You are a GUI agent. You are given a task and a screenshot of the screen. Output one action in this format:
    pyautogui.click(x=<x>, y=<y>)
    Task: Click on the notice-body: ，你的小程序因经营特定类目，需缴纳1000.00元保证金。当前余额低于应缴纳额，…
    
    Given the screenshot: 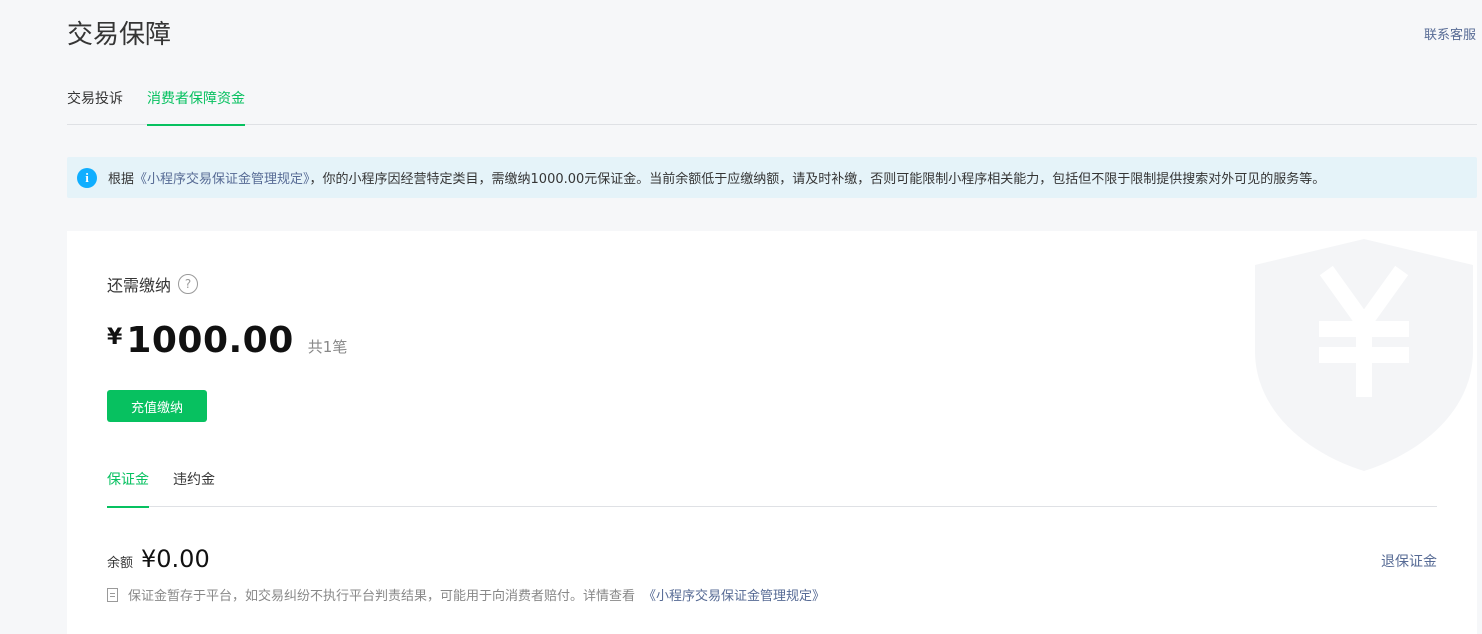 What is the action you would take?
    pyautogui.click(x=817, y=179)
    